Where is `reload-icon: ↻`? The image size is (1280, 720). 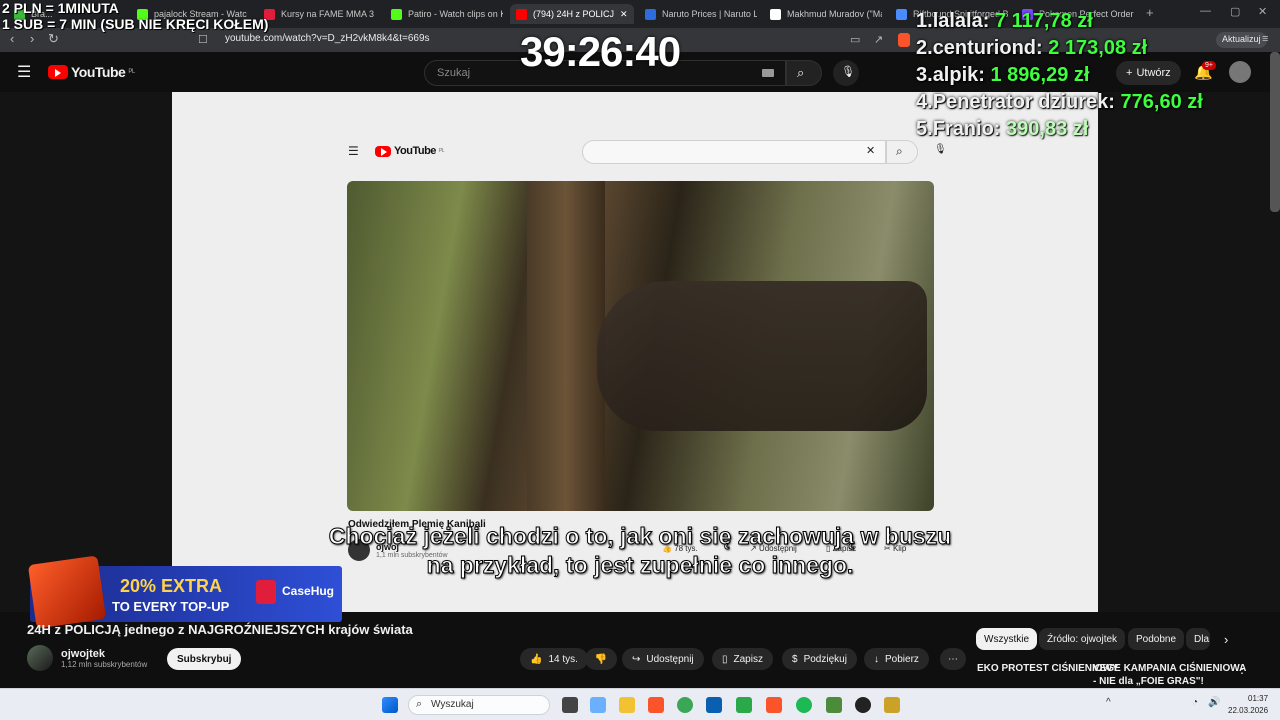 reload-icon: ↻ is located at coordinates (53, 39).